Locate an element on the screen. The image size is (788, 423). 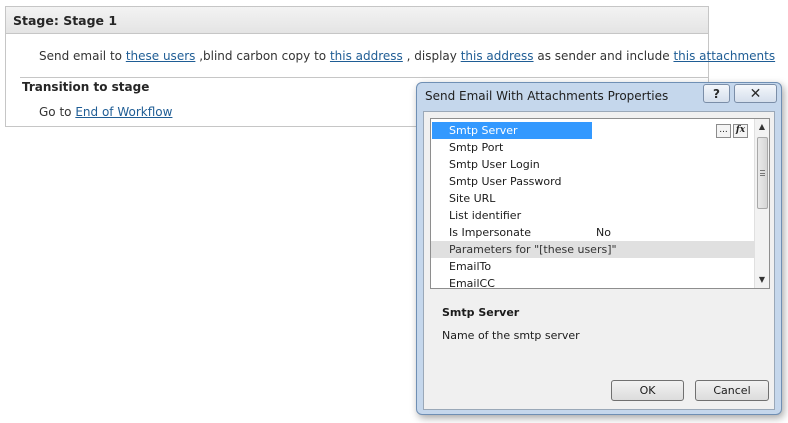
help-button: ? is located at coordinates (716, 93).